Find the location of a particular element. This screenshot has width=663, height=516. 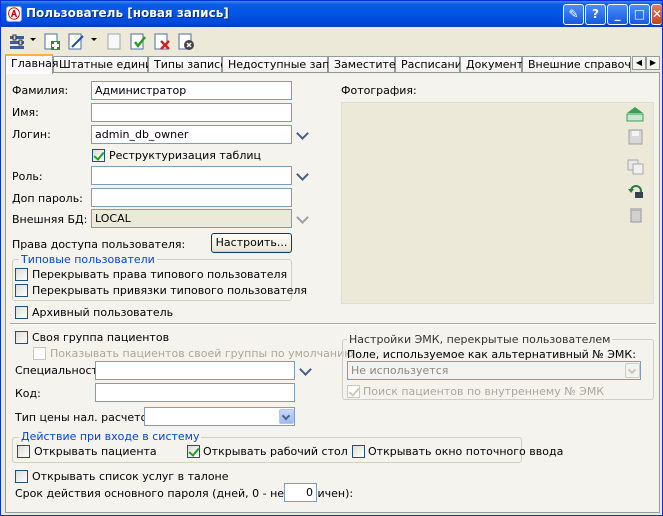

delete-photo-icon is located at coordinates (636, 215).